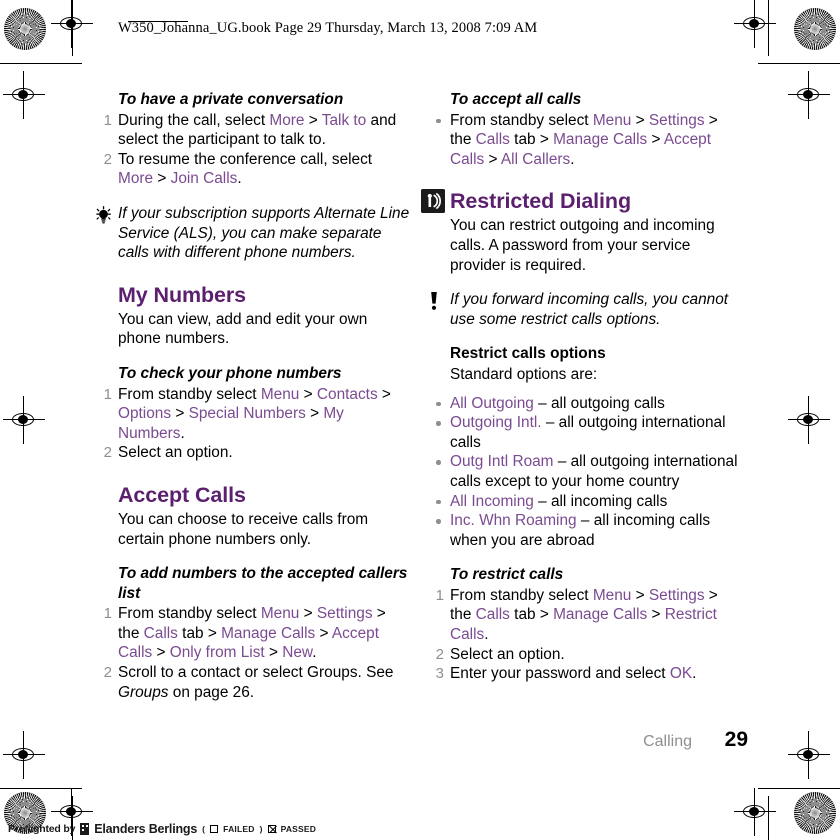 This screenshot has height=840, width=840. Describe the element at coordinates (600, 501) in the screenshot. I see `plain-text: – all incoming calls` at that location.